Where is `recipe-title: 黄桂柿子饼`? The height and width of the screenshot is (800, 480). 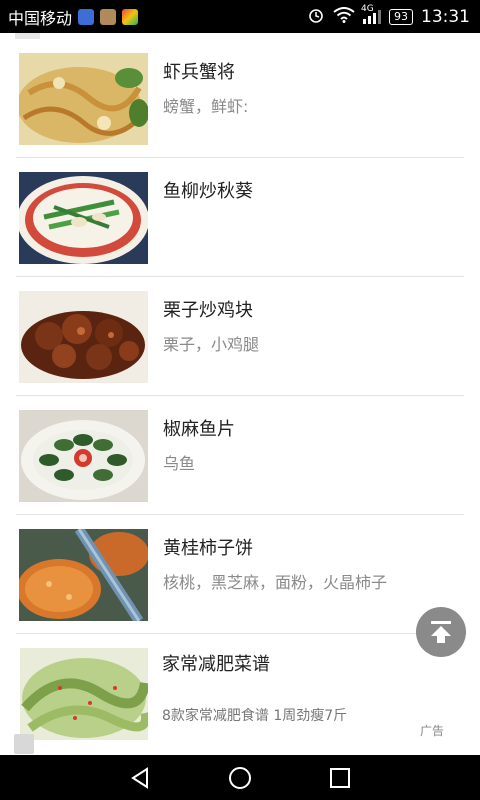 recipe-title: 黄桂柿子饼 is located at coordinates (208, 548).